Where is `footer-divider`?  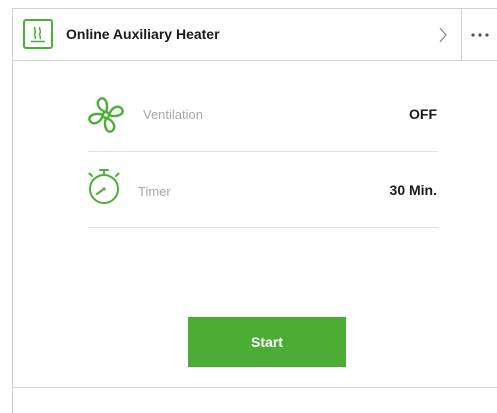
footer-divider is located at coordinates (255, 387).